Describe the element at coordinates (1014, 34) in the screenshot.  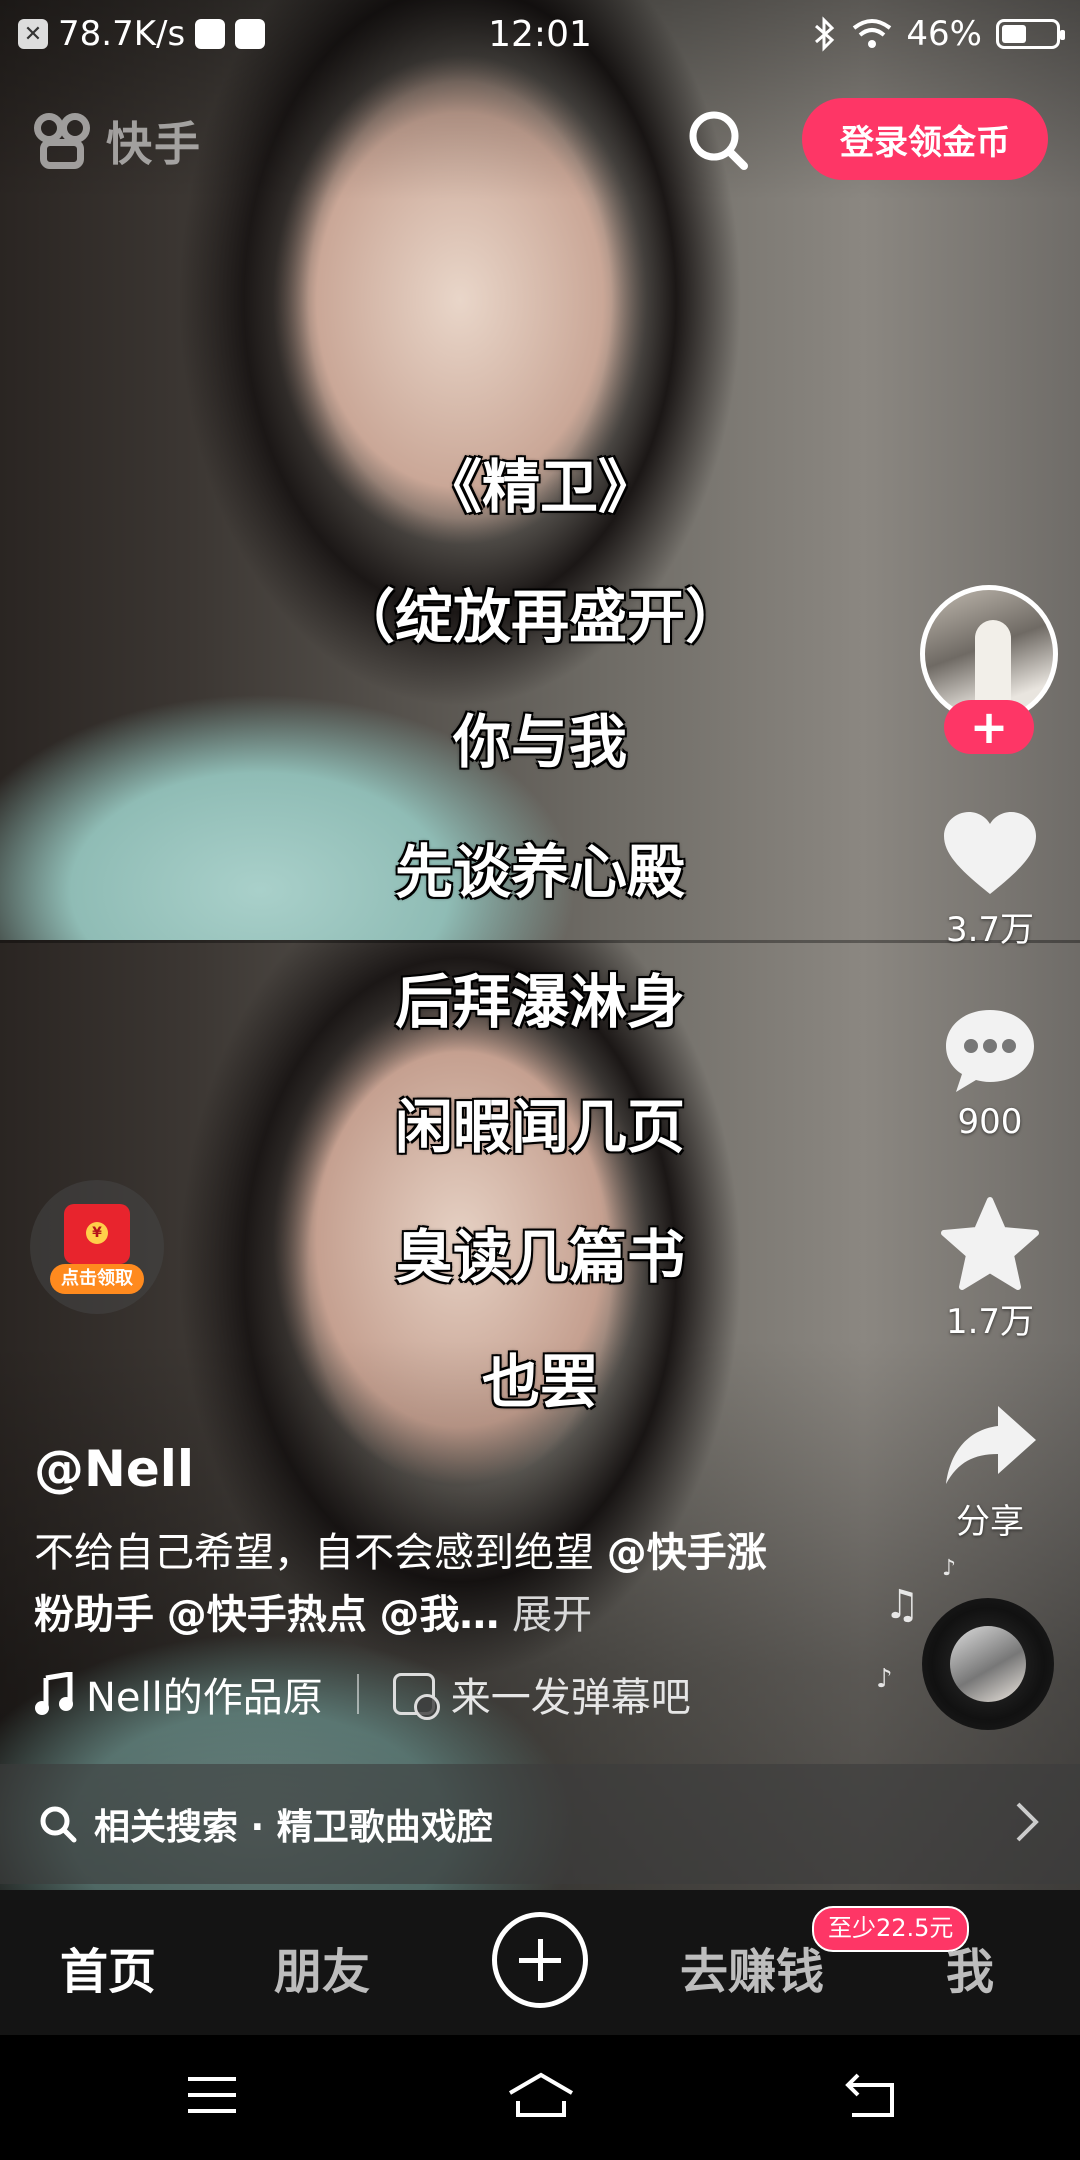
I see `battery-level` at that location.